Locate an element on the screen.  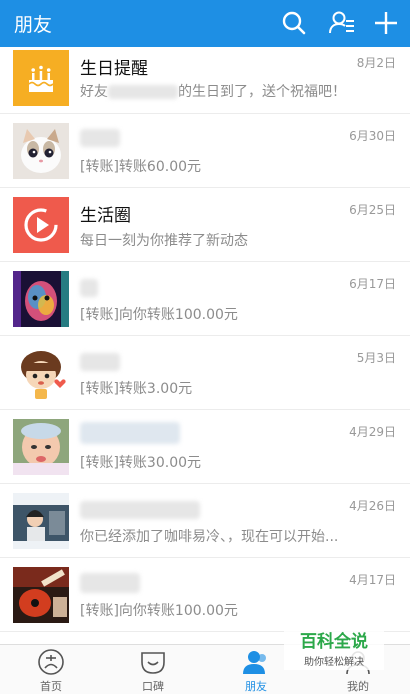
list-item: [转账]向你转账100.00元 6月17日 is located at coordinates (205, 299).